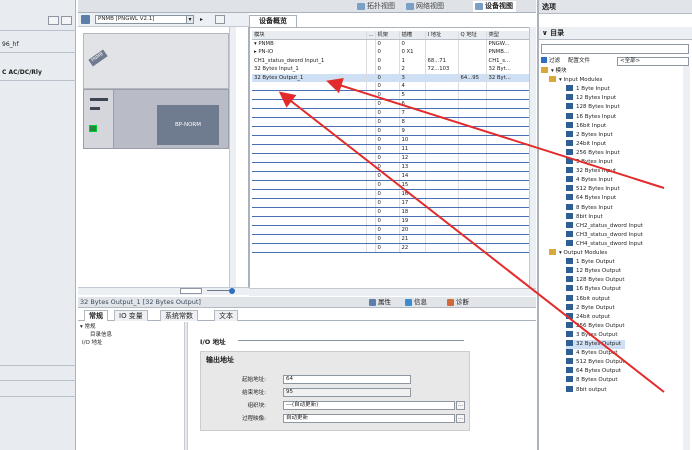 The width and height of the screenshot is (692, 450). What do you see at coordinates (593, 289) in the screenshot?
I see `catalog-item: 16 Bytes Output` at bounding box center [593, 289].